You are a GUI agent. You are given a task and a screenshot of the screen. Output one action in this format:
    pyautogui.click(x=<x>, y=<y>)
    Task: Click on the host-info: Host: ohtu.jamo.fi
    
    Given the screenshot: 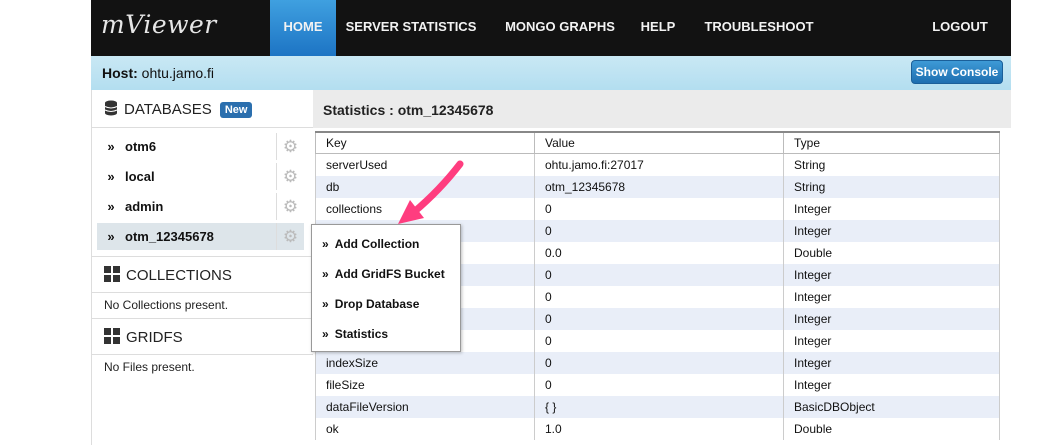 What is the action you would take?
    pyautogui.click(x=158, y=73)
    